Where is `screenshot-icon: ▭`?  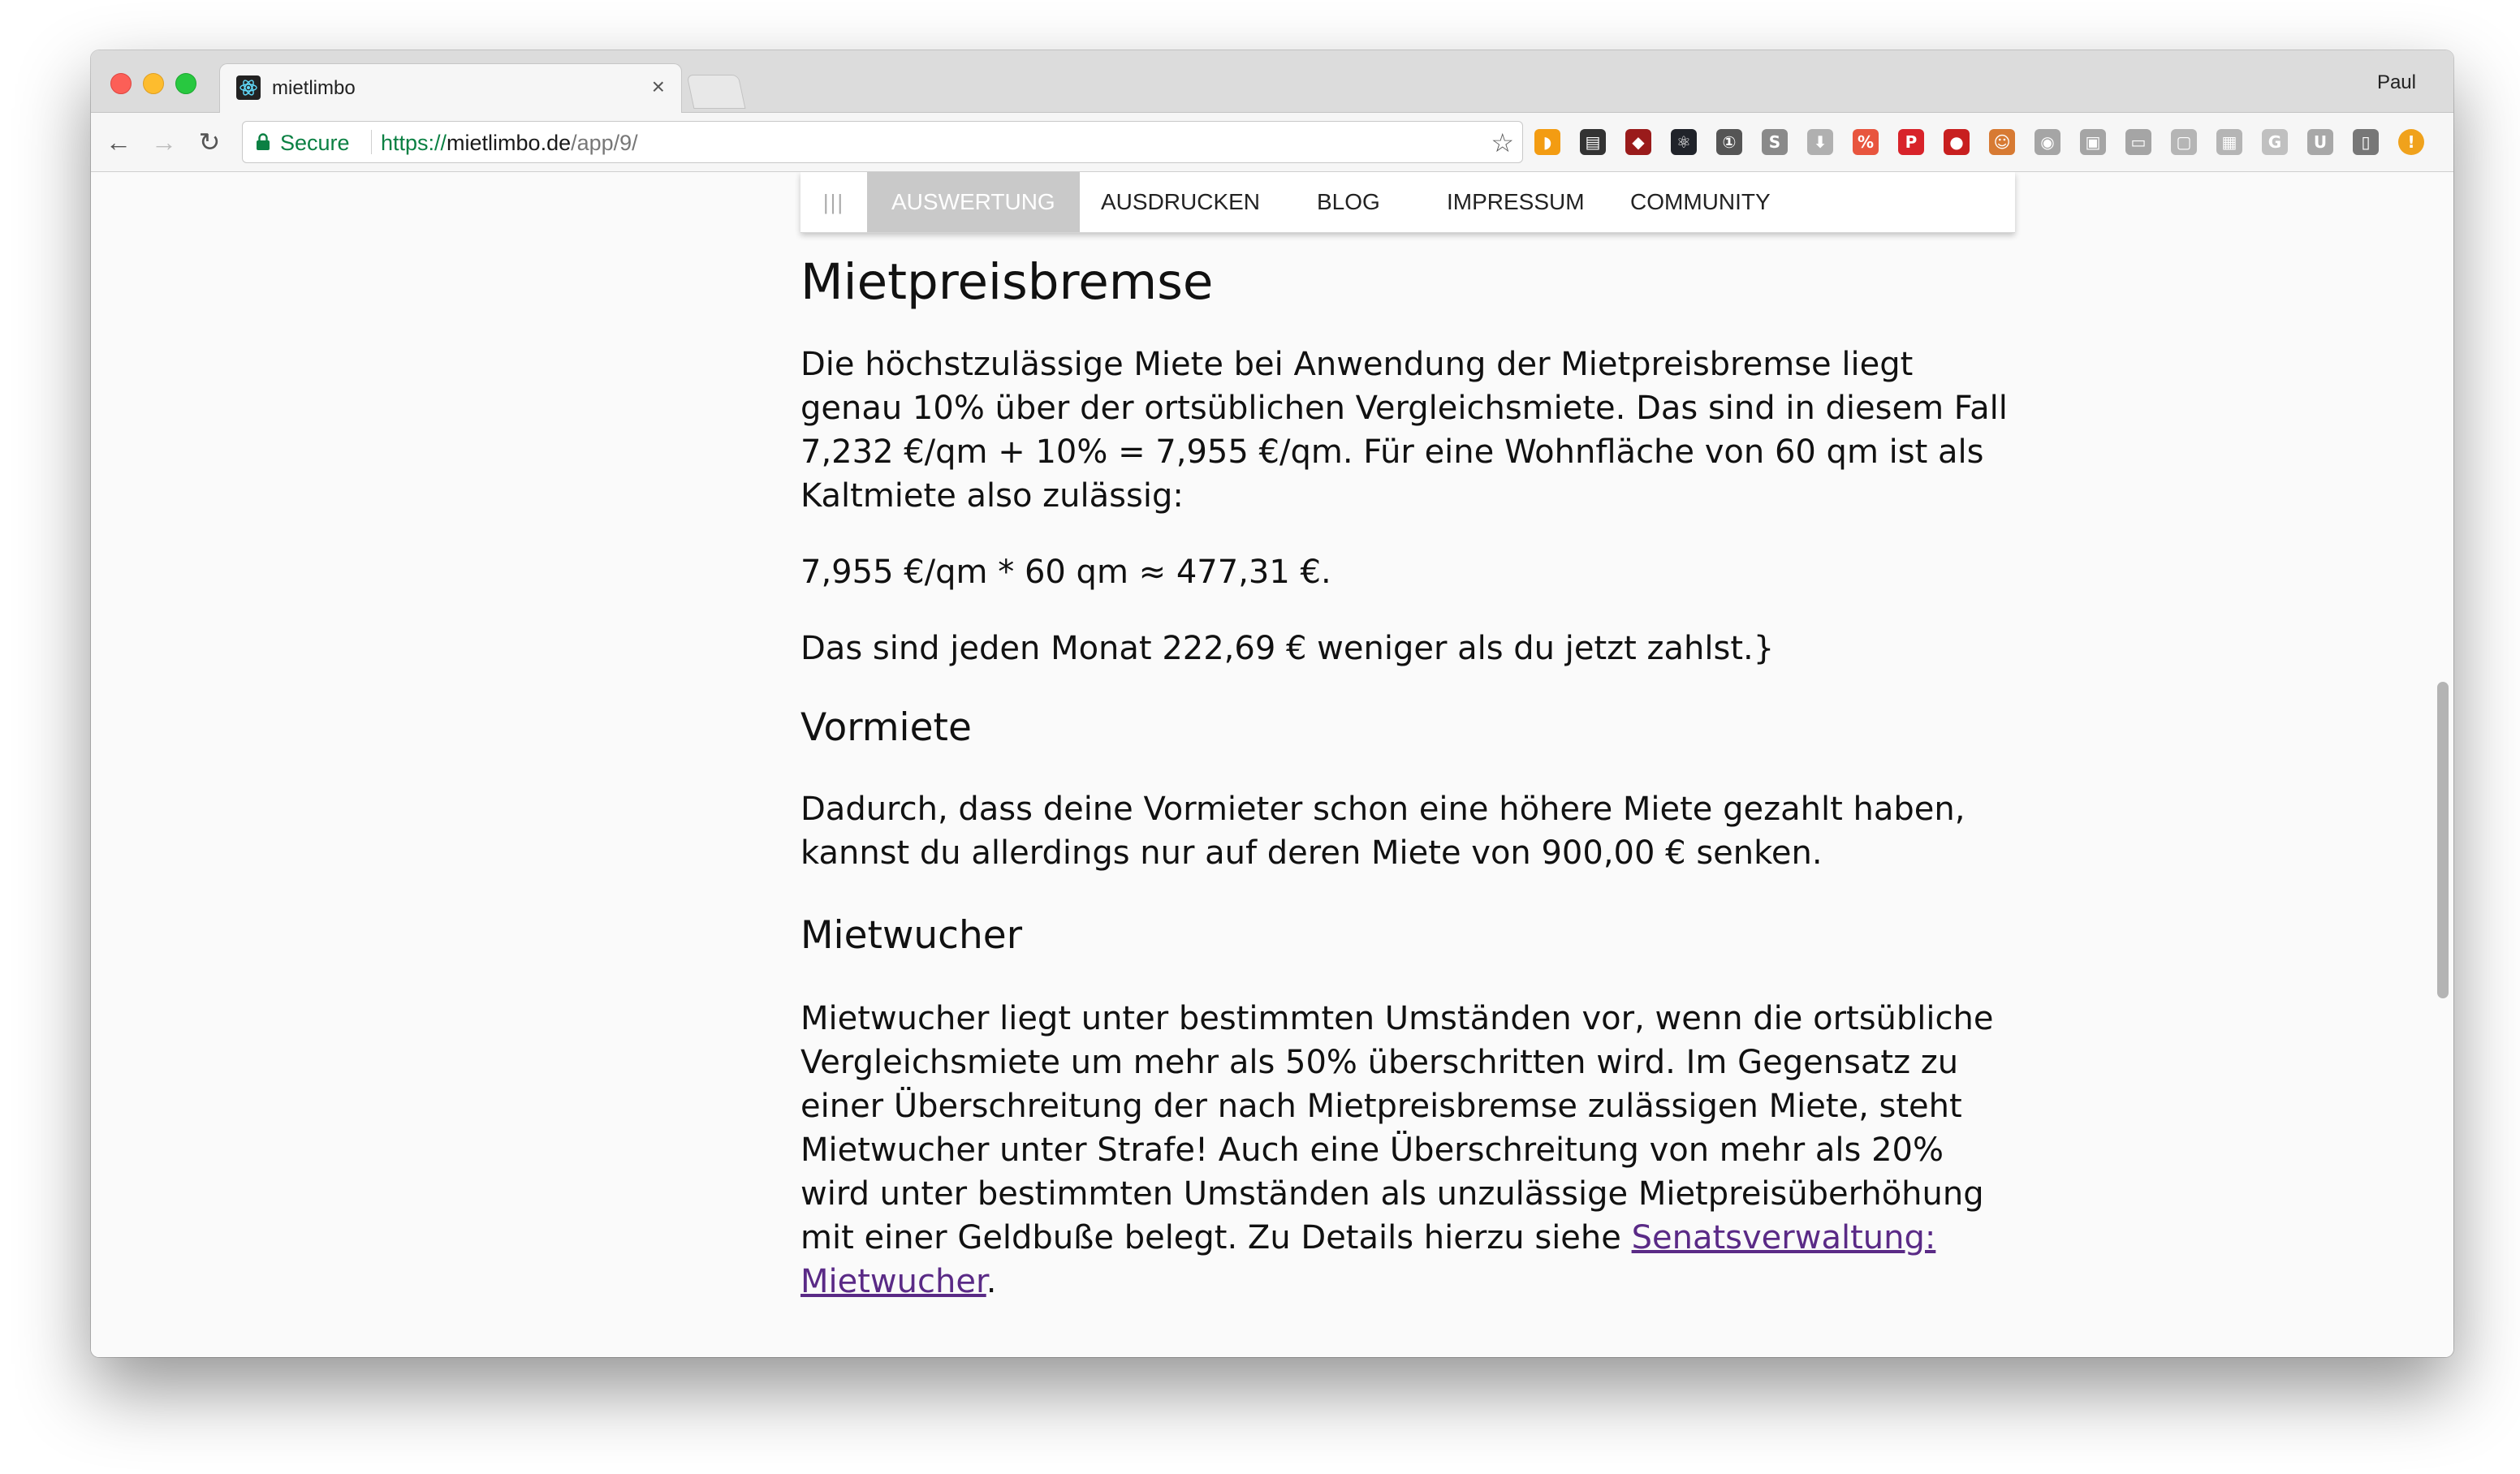 screenshot-icon: ▭ is located at coordinates (2138, 142).